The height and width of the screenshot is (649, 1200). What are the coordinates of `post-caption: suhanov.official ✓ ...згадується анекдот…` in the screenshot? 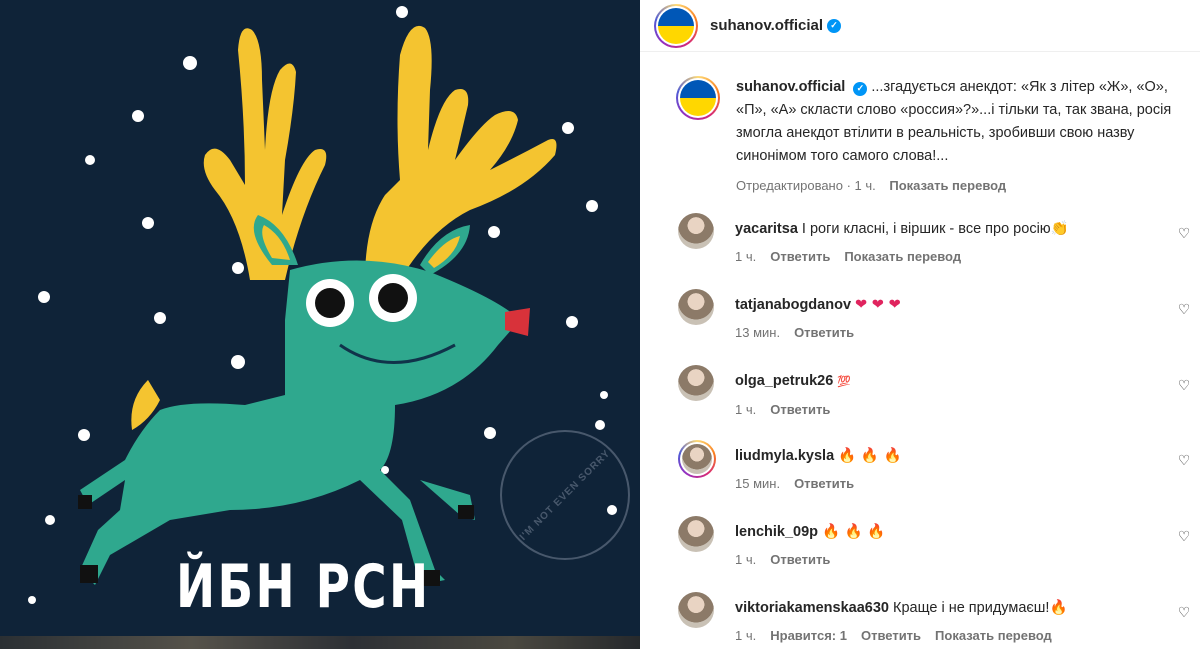 It's located at (926, 136).